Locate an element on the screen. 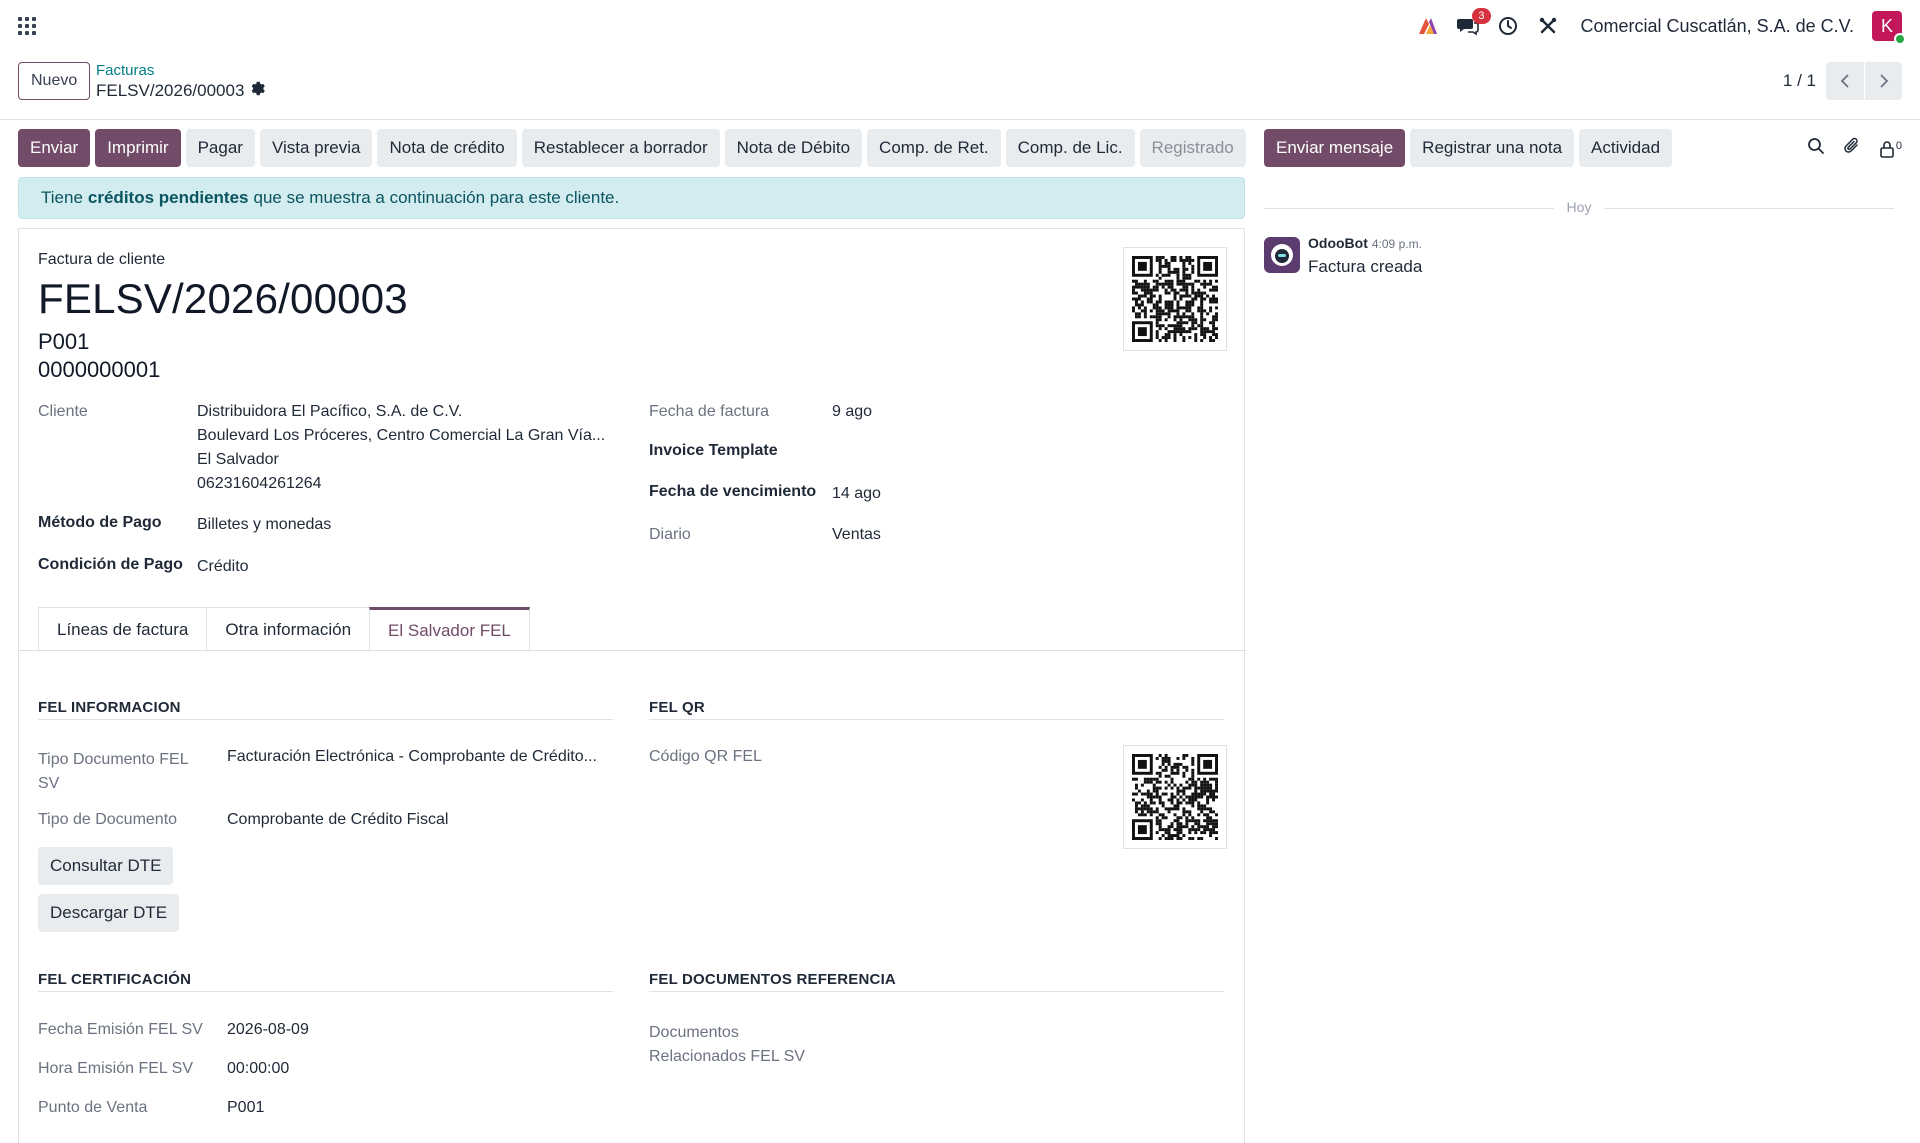 The image size is (1920, 1143). debit-note-button: Nota de Débito is located at coordinates (793, 148).